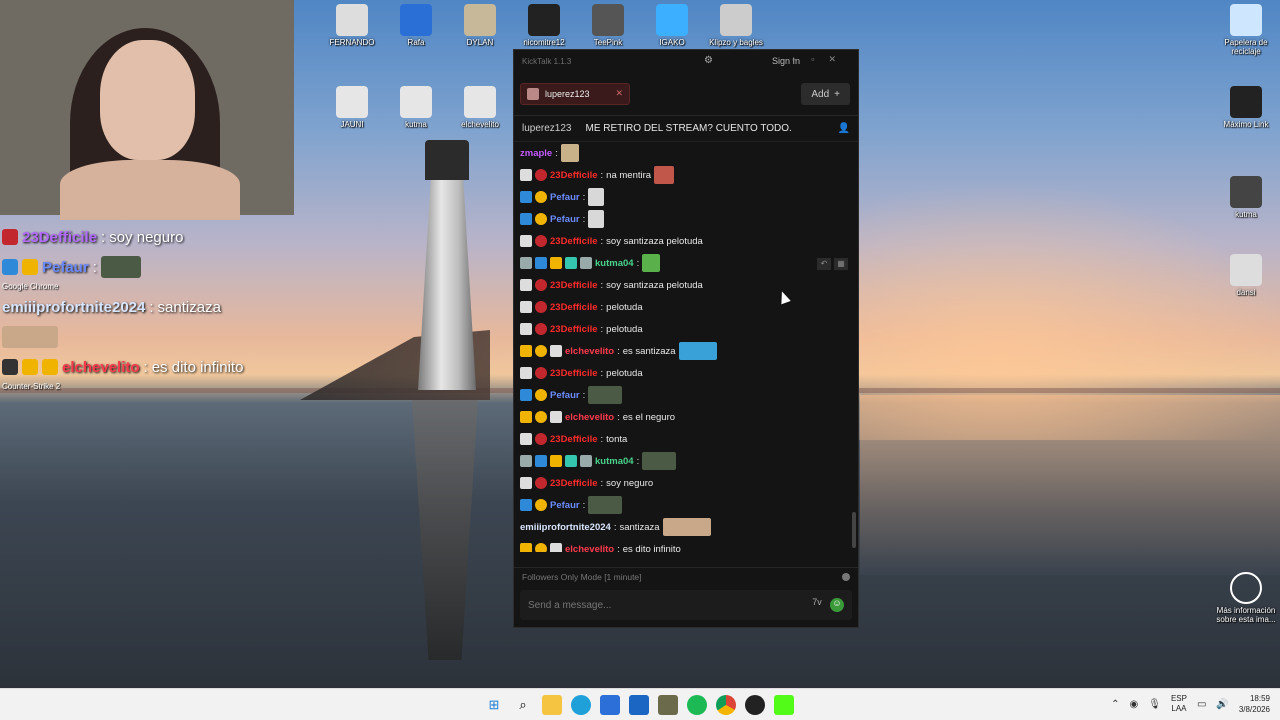 This screenshot has width=1280, height=720. What do you see at coordinates (686, 439) in the screenshot?
I see `chat-message: 23Defficile: tonta` at bounding box center [686, 439].